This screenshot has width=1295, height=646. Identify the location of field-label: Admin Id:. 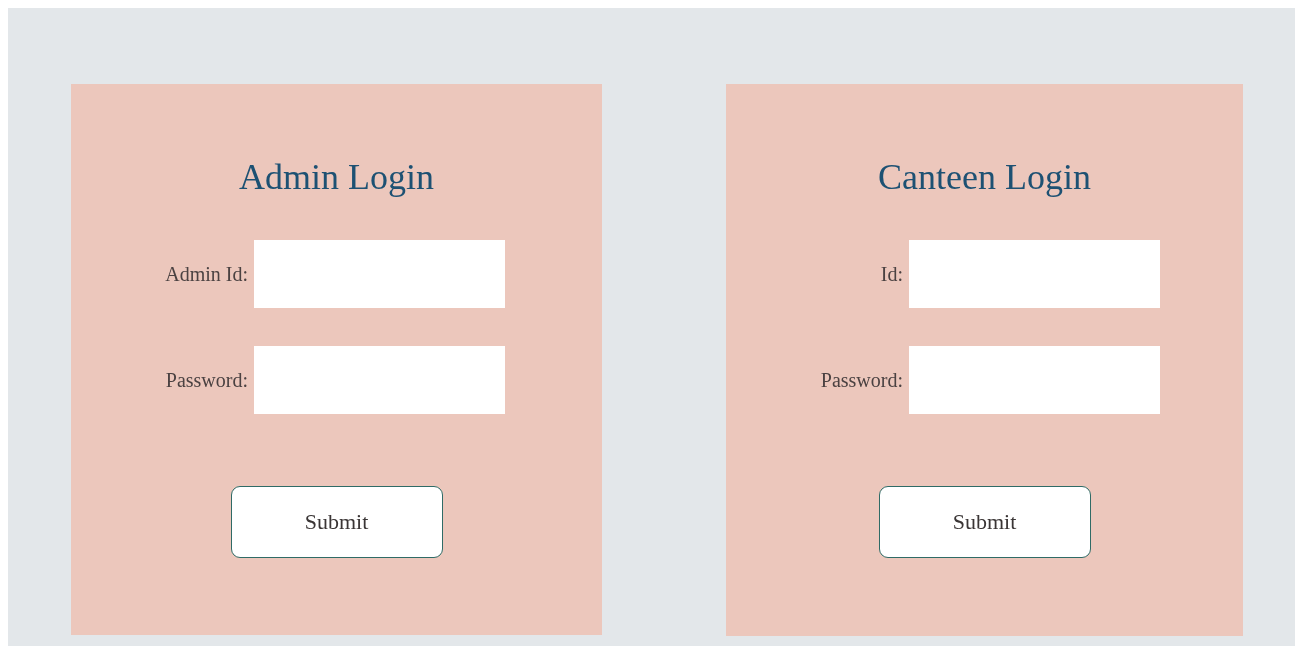
(206, 274).